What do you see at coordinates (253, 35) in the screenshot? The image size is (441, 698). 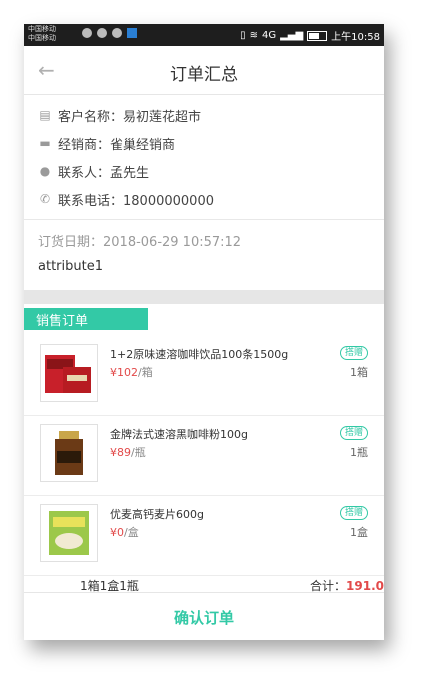 I see `wifi-icon: ≋` at bounding box center [253, 35].